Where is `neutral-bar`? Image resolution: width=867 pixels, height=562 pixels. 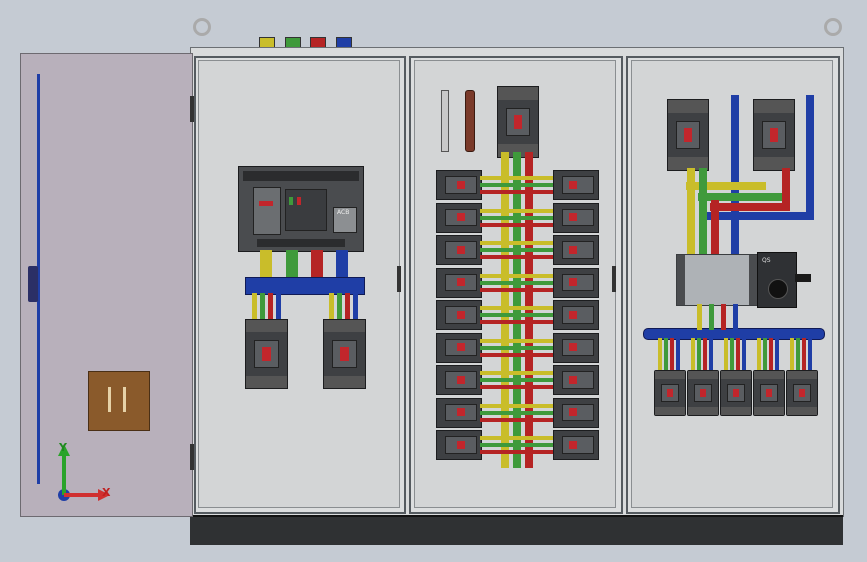
neutral-bar is located at coordinates (470, 121).